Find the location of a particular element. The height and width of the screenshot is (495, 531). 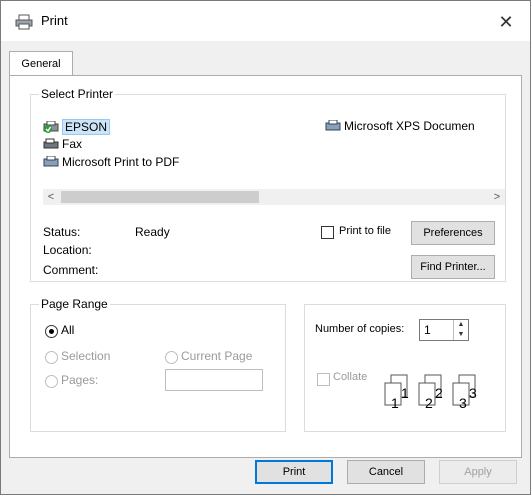

printer-item-microsoft-print-to-pdf: Microsoft Print to PDF is located at coordinates (111, 162).